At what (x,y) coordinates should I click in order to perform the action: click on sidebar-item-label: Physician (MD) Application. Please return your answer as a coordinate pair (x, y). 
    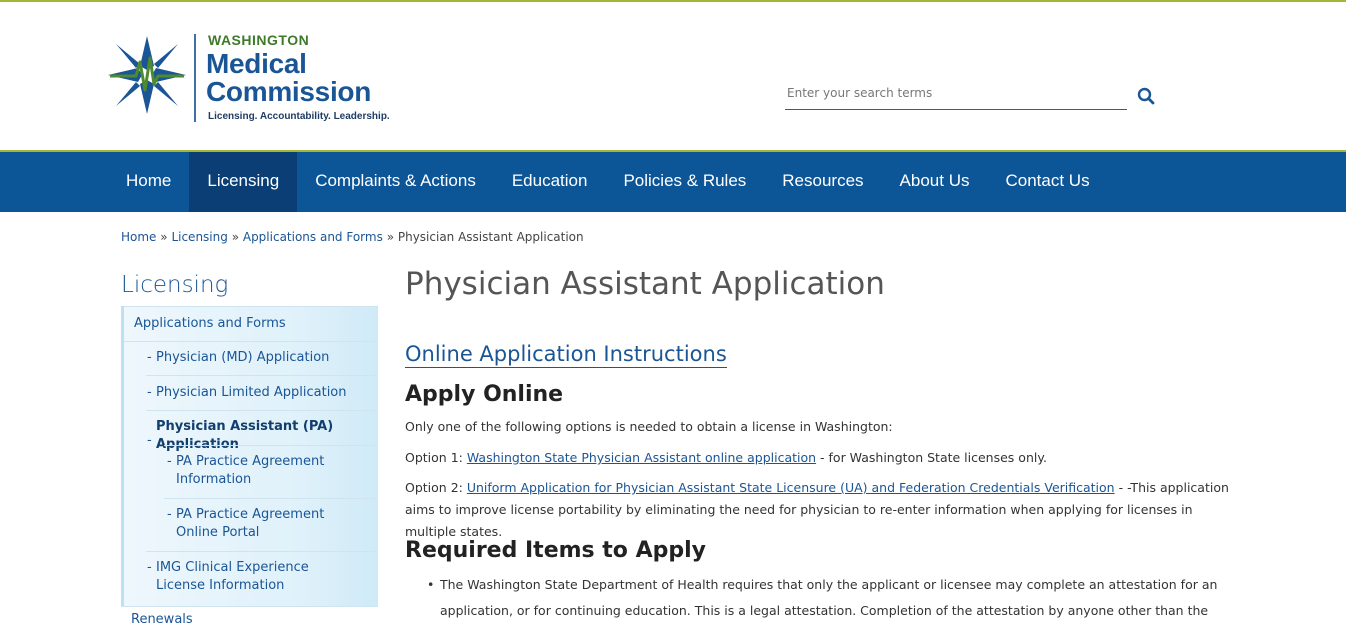
    Looking at the image, I should click on (243, 357).